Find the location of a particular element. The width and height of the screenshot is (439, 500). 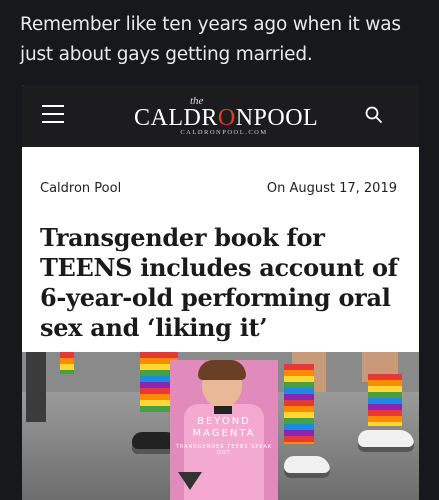

site-header: the CALDRONPOOL CALDRONPOOL.COM is located at coordinates (220, 116).